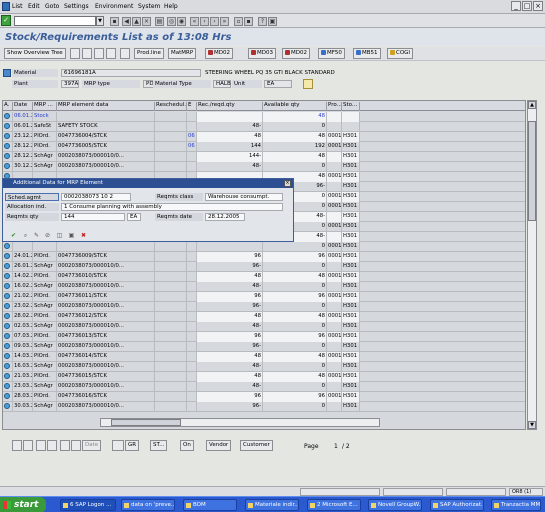  I want to click on enter-icon: ✓, so click(6, 20).